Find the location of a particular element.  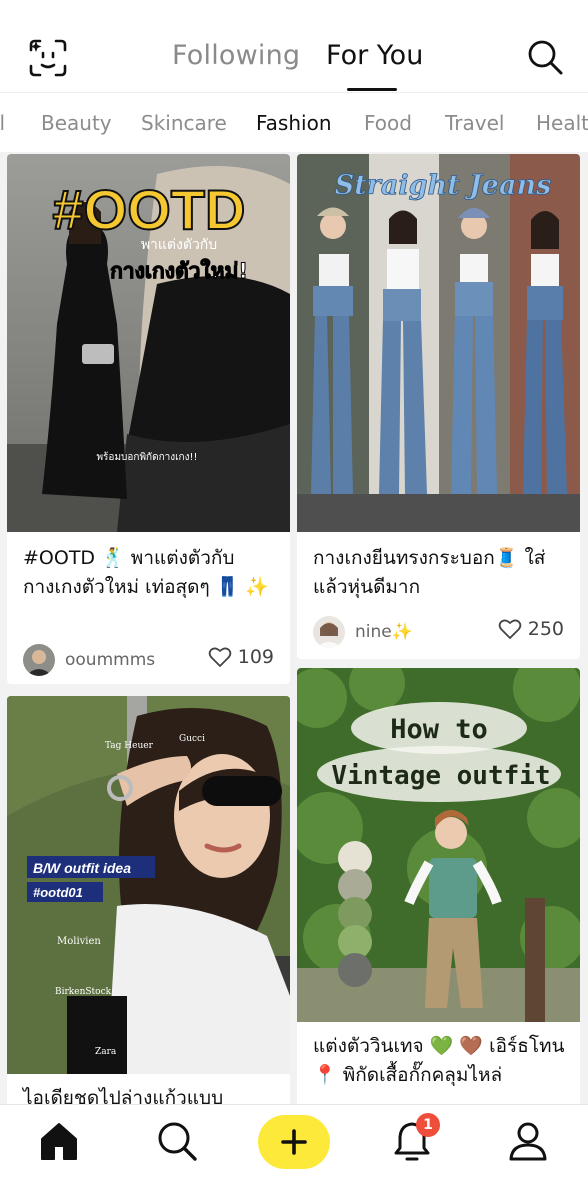

bottom-nav: 1 is located at coordinates (294, 1152).